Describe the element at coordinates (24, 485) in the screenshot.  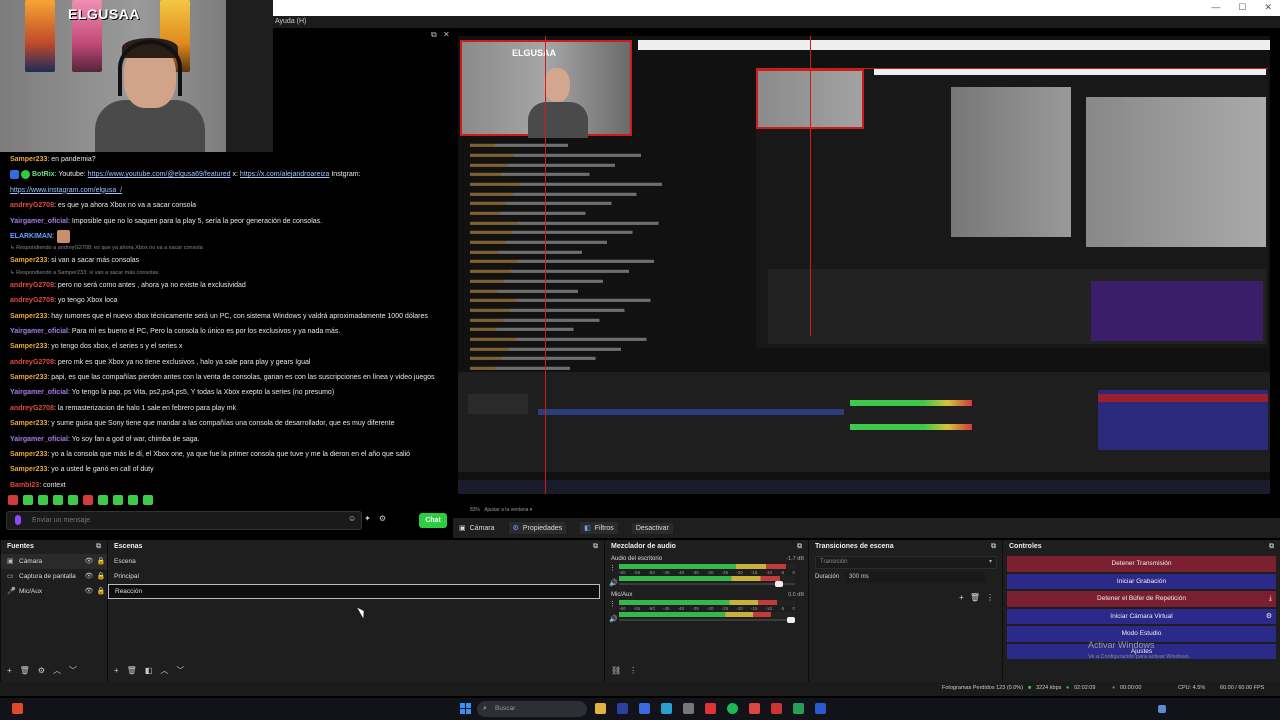
I see `chat-username: Bambi23` at that location.